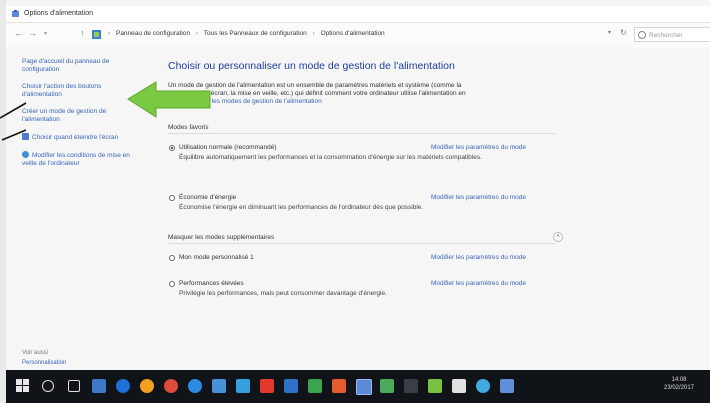 The width and height of the screenshot is (710, 403). Describe the element at coordinates (216, 257) in the screenshot. I see `plan-name: Mon mode personnalisé 1` at that location.